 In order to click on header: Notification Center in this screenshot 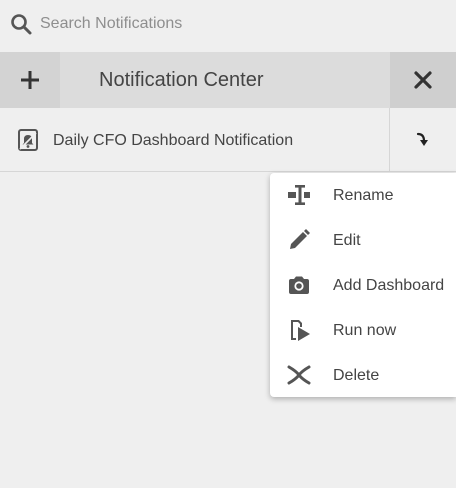, I will do `click(228, 80)`.